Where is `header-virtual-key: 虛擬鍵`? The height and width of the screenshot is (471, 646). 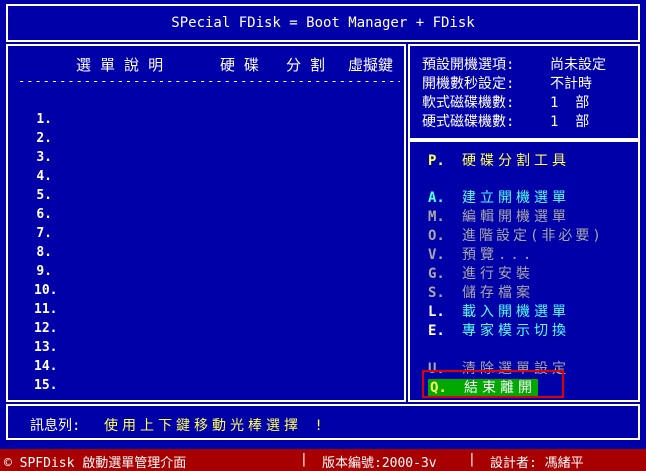
header-virtual-key: 虛擬鍵 is located at coordinates (371, 65).